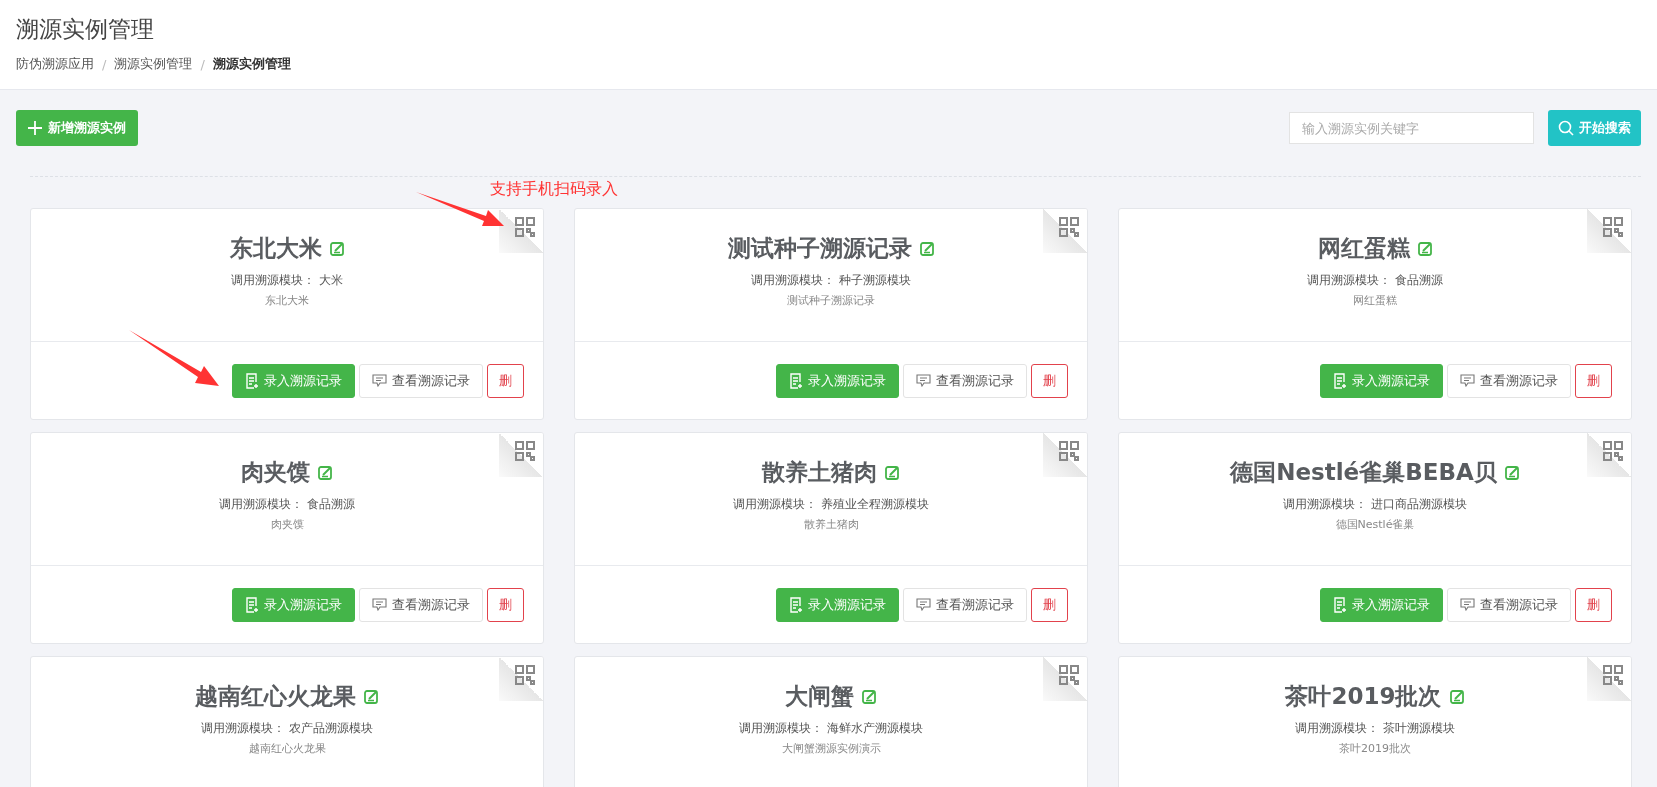 The width and height of the screenshot is (1657, 787). What do you see at coordinates (831, 748) in the screenshot?
I see `card-description: 大闸蟹溯源实例演示` at bounding box center [831, 748].